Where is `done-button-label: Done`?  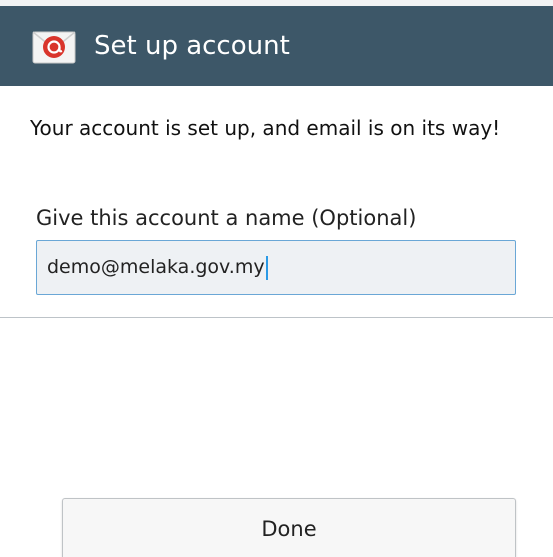 done-button-label: Done is located at coordinates (289, 529).